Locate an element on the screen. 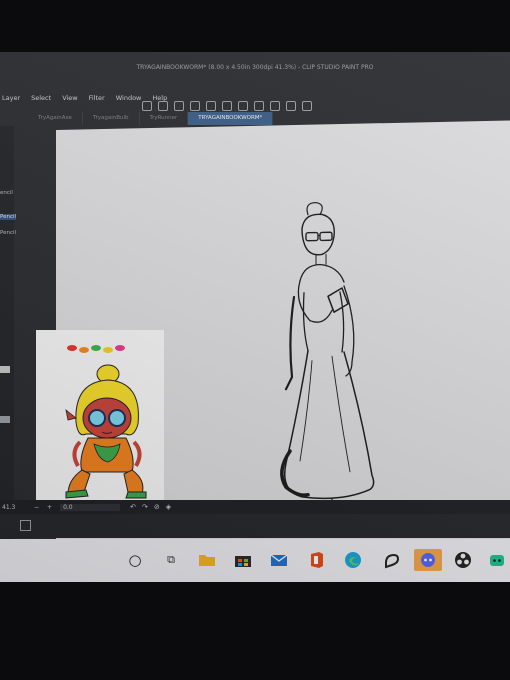 The width and height of the screenshot is (510, 680). fill-icon is located at coordinates (195, 106).